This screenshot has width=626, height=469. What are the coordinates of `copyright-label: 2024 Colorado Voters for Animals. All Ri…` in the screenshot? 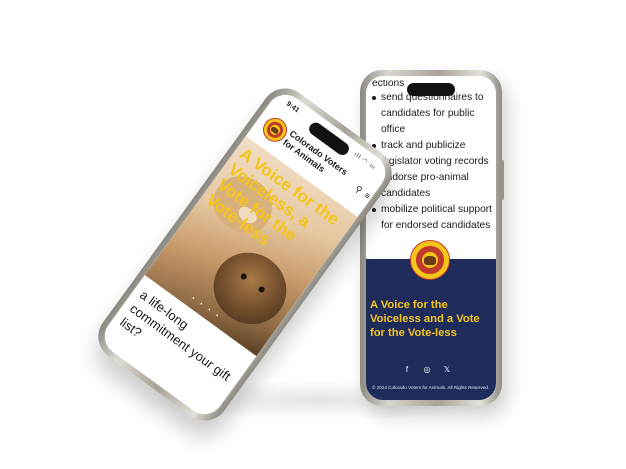 It's located at (433, 387).